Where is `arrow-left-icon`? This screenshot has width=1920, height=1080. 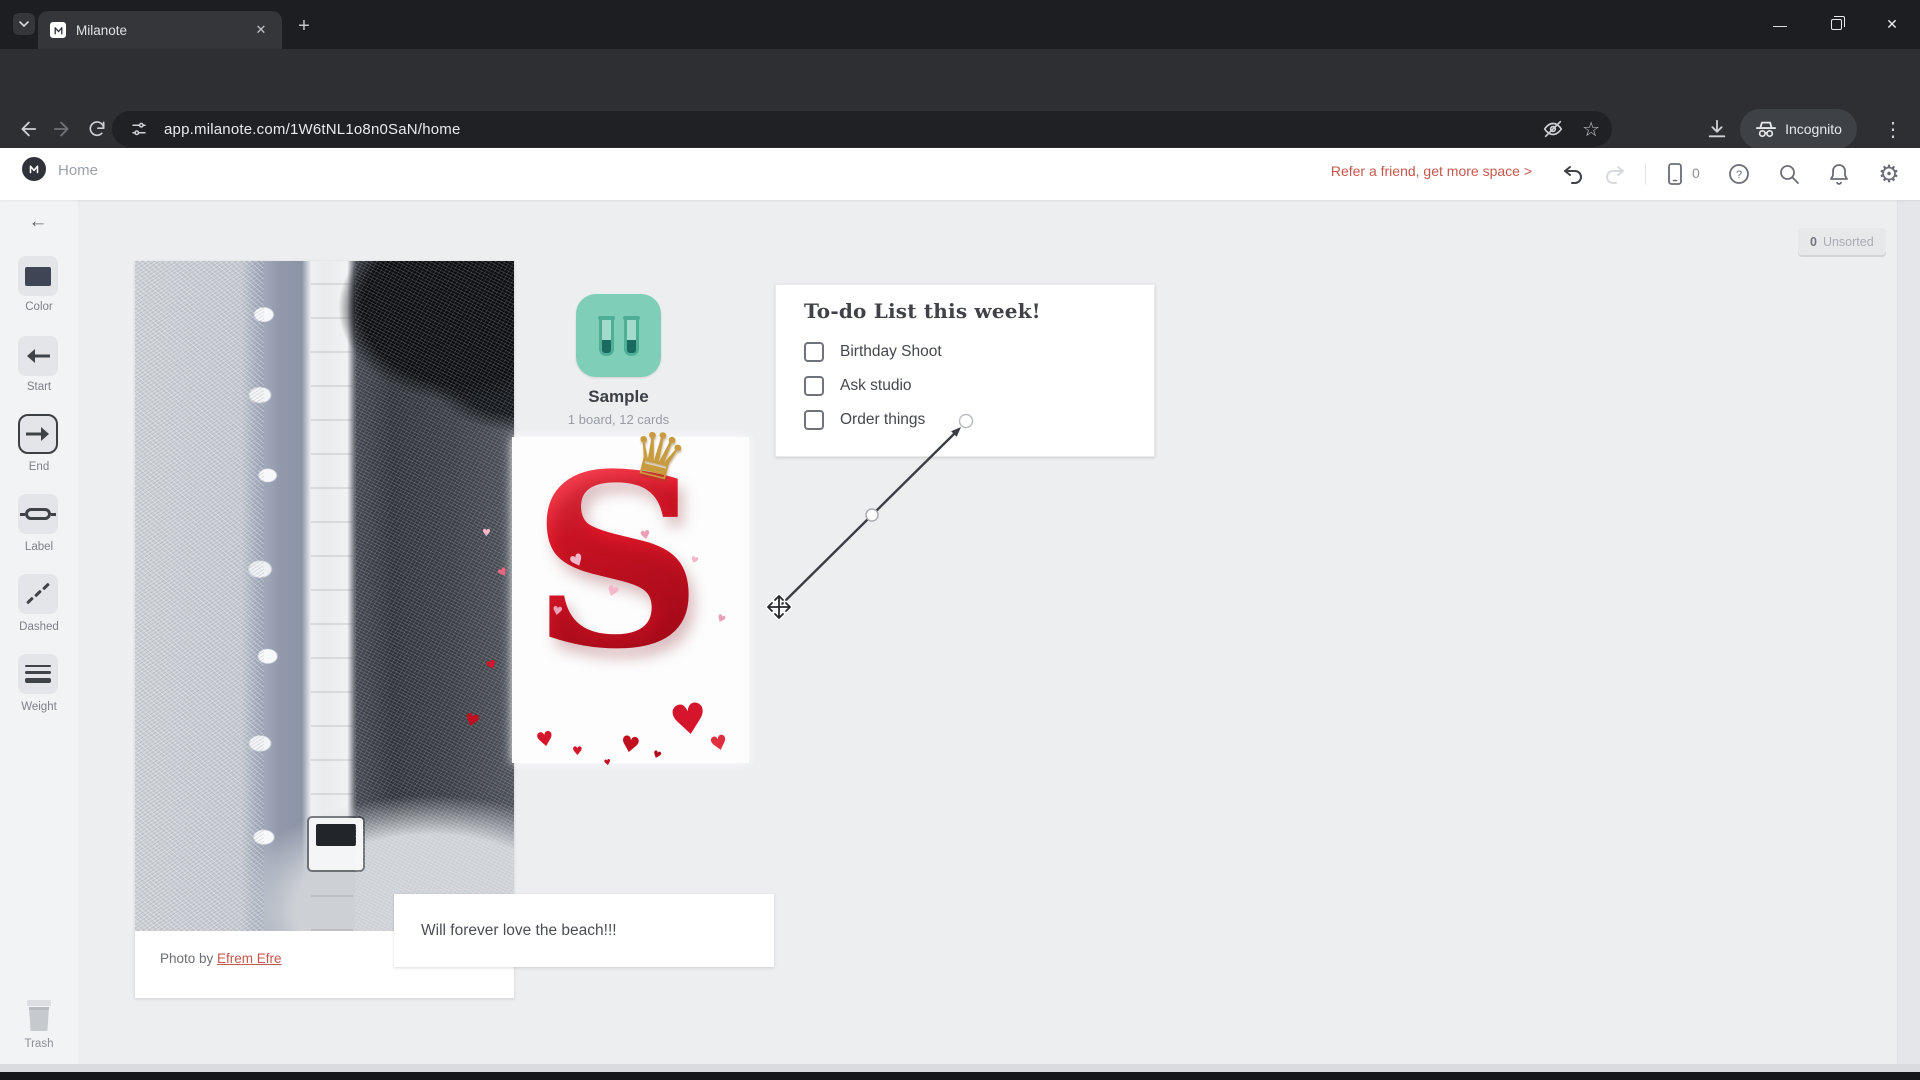
arrow-left-icon is located at coordinates (38, 356).